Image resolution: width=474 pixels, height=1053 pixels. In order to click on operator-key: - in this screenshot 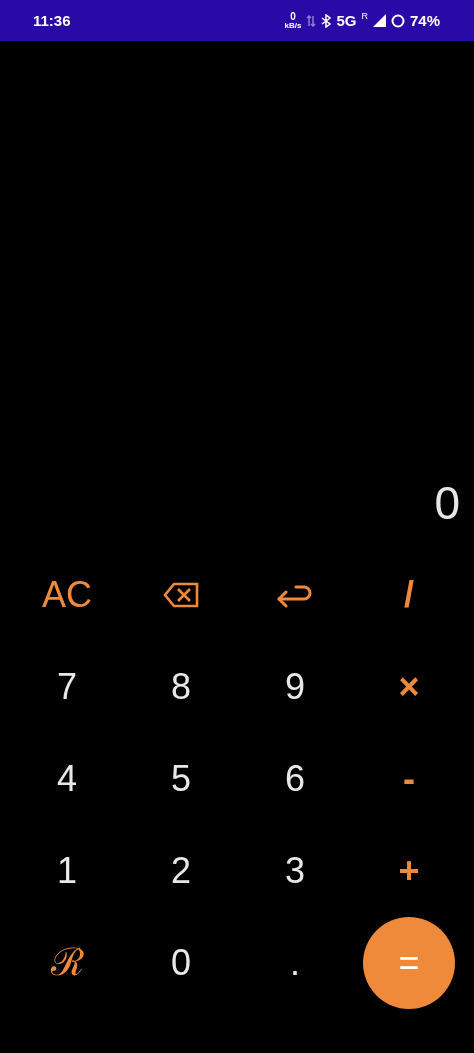, I will do `click(409, 779)`.